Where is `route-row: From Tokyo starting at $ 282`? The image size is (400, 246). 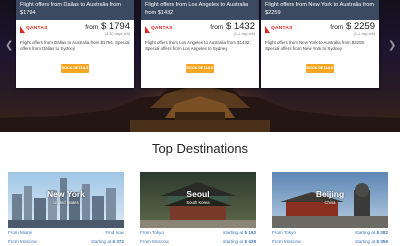 route-row: From Tokyo starting at $ 282 is located at coordinates (330, 232).